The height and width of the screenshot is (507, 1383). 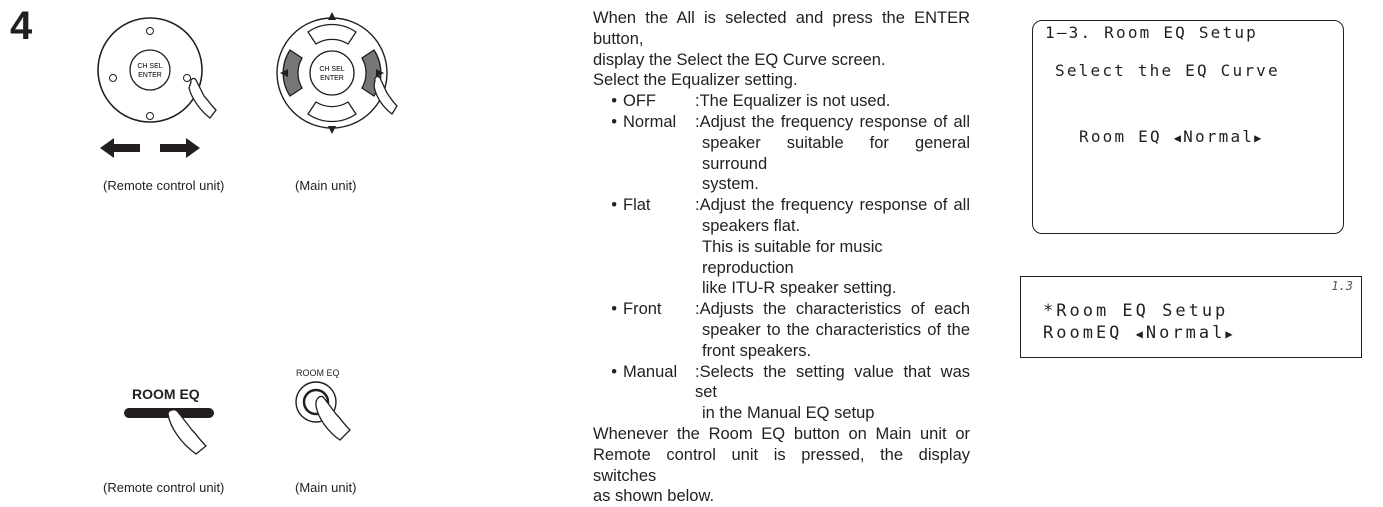 I want to click on front-display-line-1: *Room EQ Setup, so click(x=1136, y=311).